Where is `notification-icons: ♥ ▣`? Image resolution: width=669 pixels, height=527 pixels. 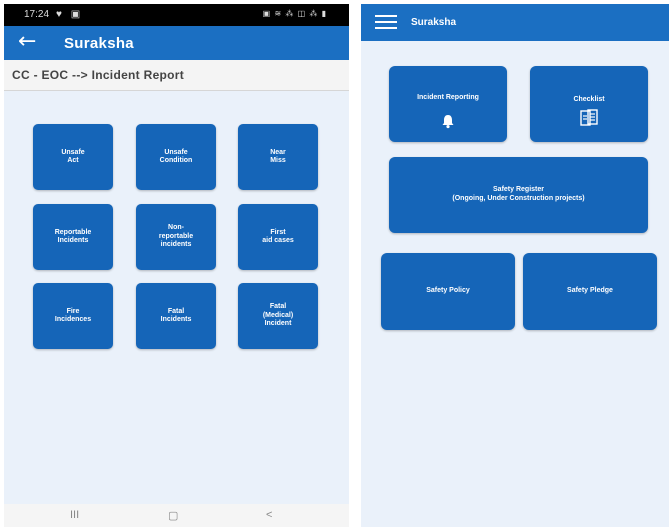 notification-icons: ♥ ▣ is located at coordinates (70, 14).